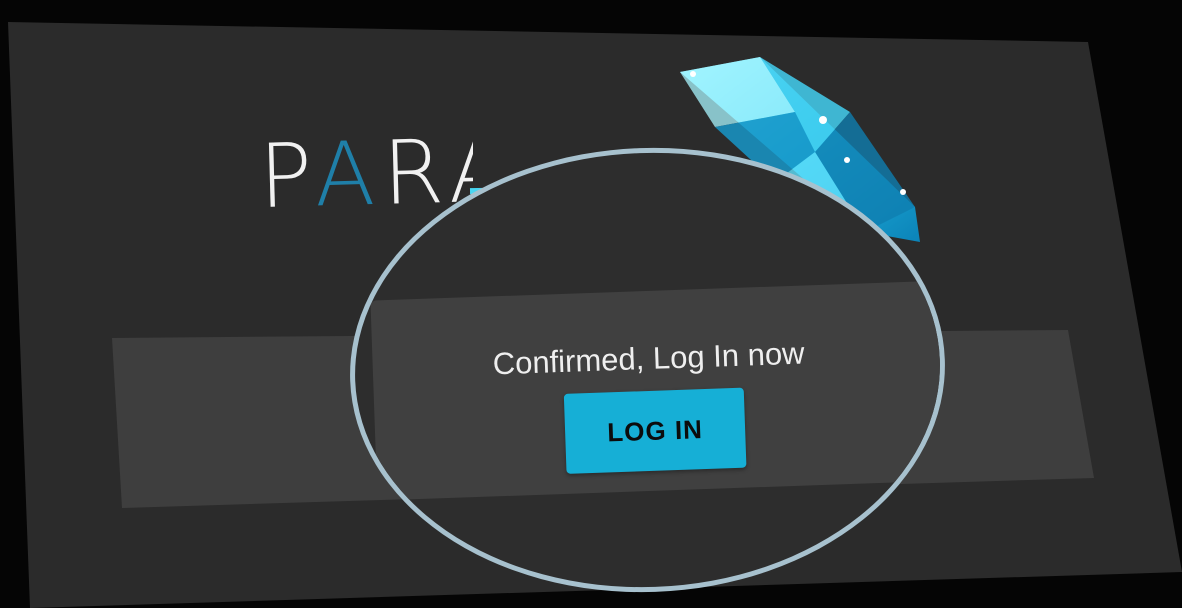 This screenshot has width=1182, height=608. Describe the element at coordinates (655, 430) in the screenshot. I see `login-button: LOG IN` at that location.